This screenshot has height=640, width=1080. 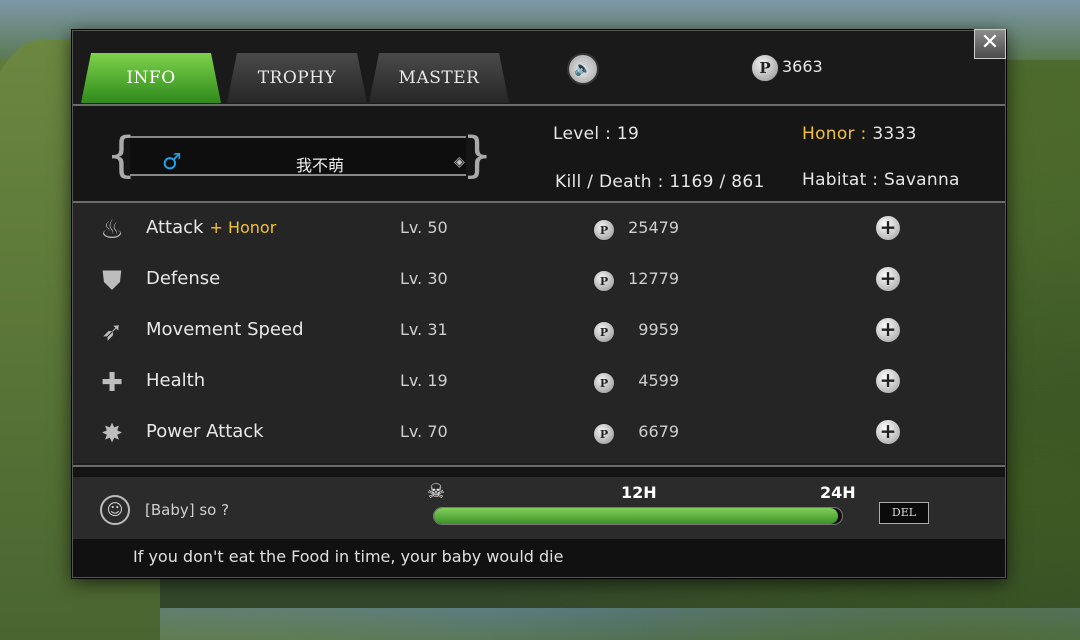 I want to click on habitat-label: Habitat :, so click(x=840, y=180).